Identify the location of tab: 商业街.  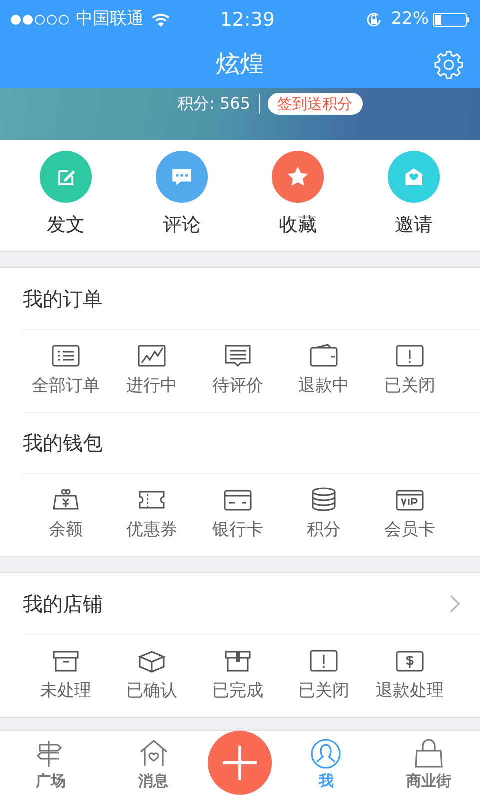
(428, 765).